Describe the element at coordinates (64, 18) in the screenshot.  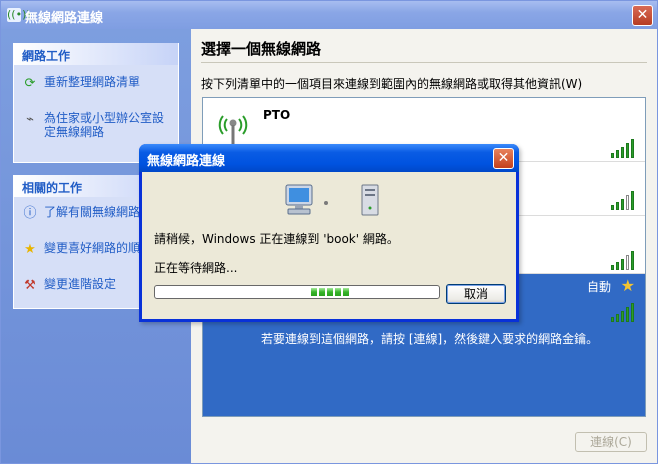
I see `window-title: 無線網路連線` at that location.